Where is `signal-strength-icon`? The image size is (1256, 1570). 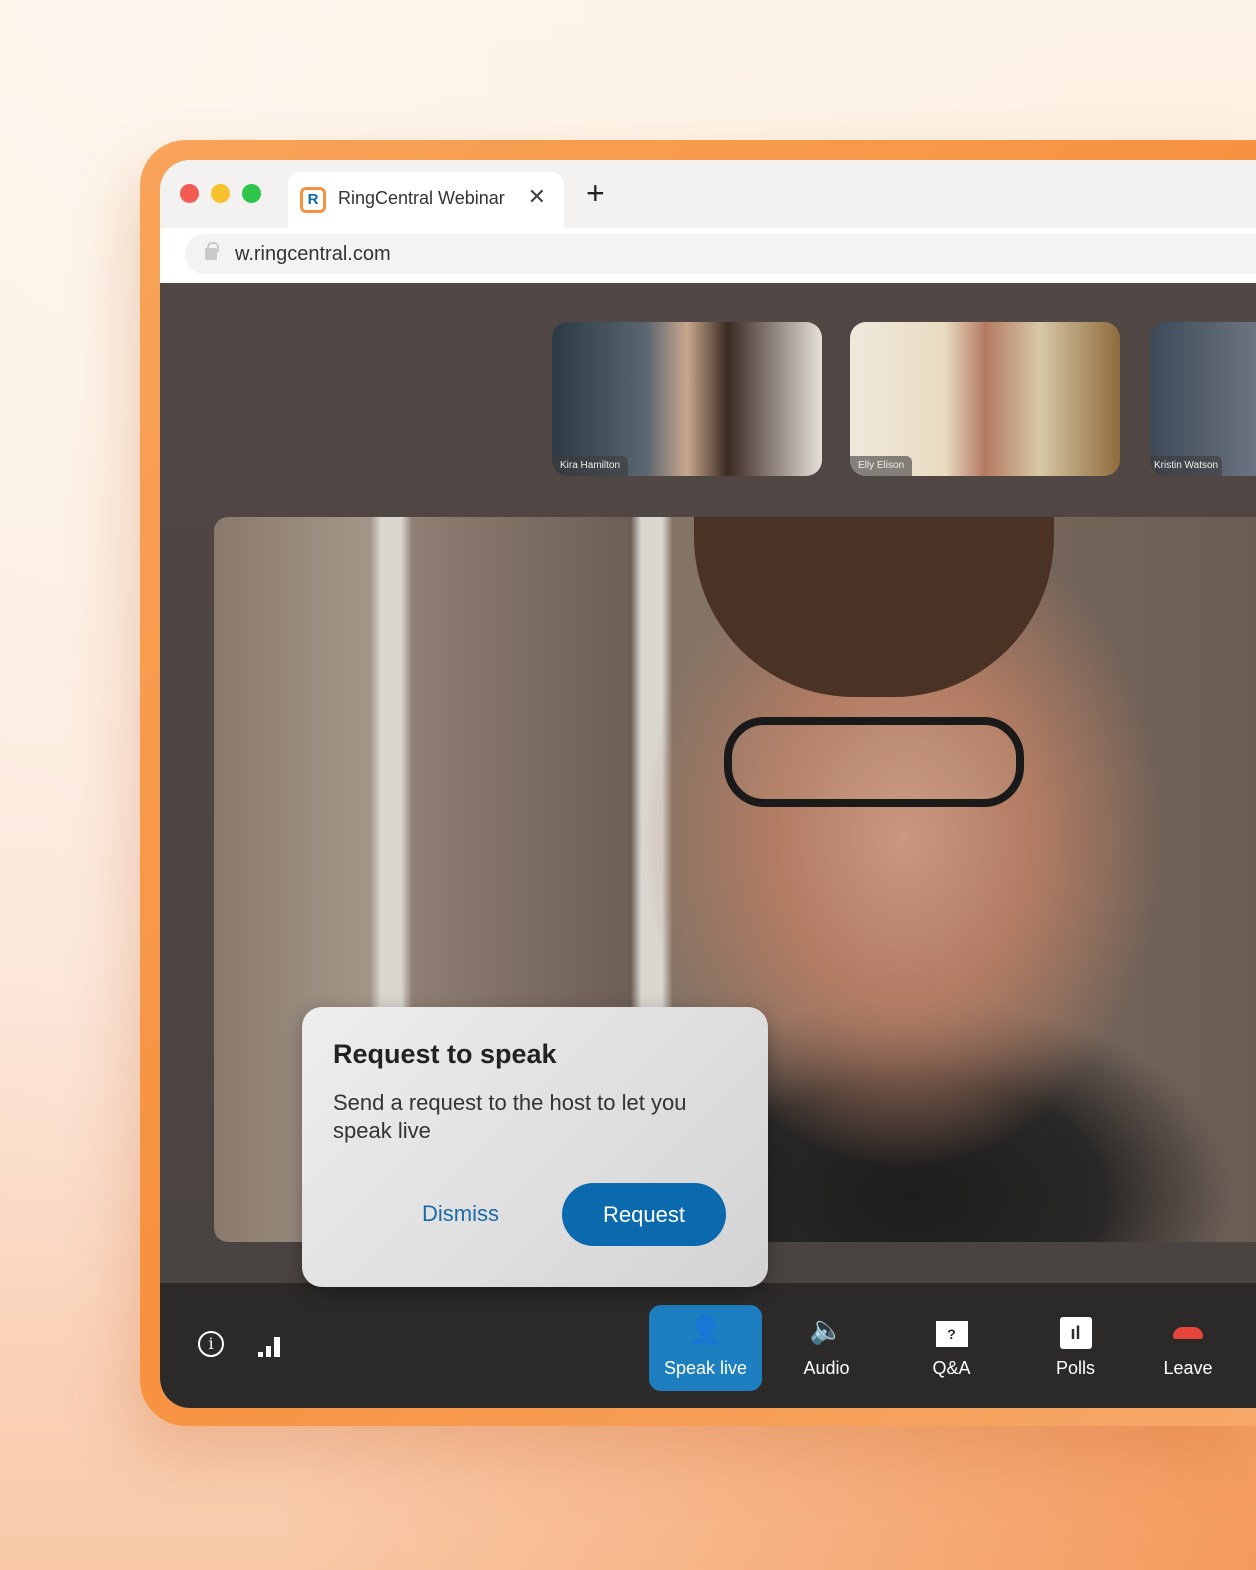 signal-strength-icon is located at coordinates (271, 1346).